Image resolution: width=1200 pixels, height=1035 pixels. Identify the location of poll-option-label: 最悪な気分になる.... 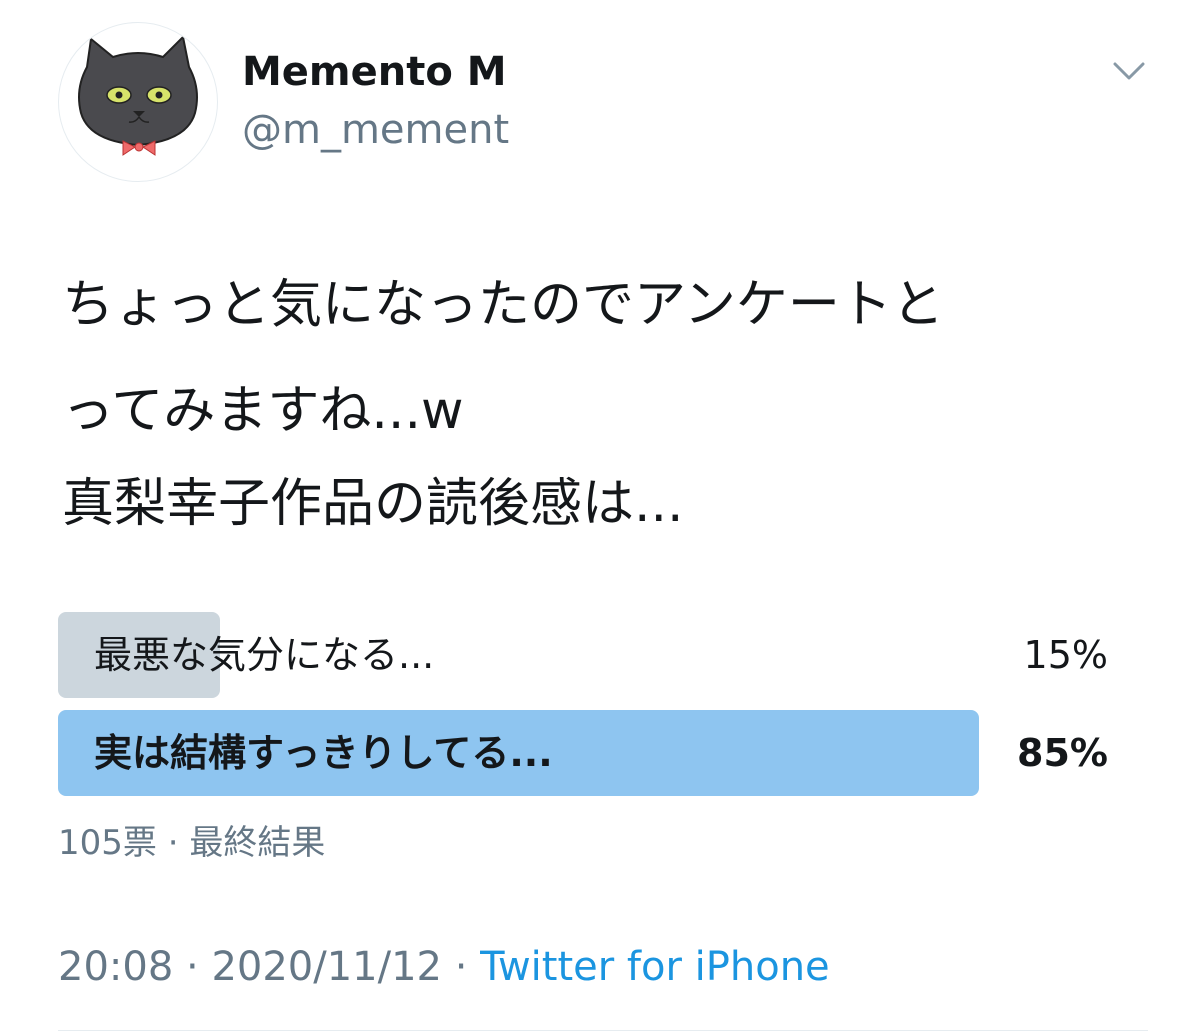
(264, 655).